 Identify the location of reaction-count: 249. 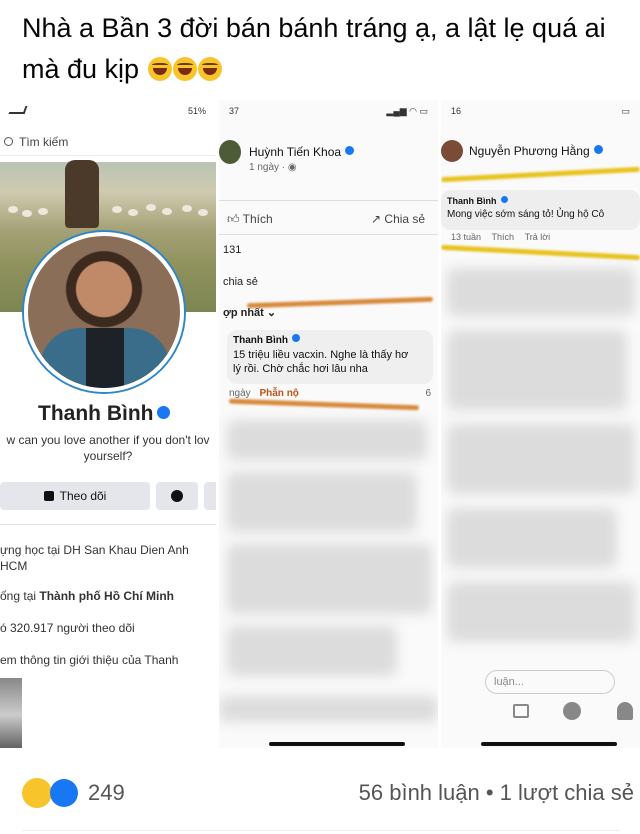
(106, 793).